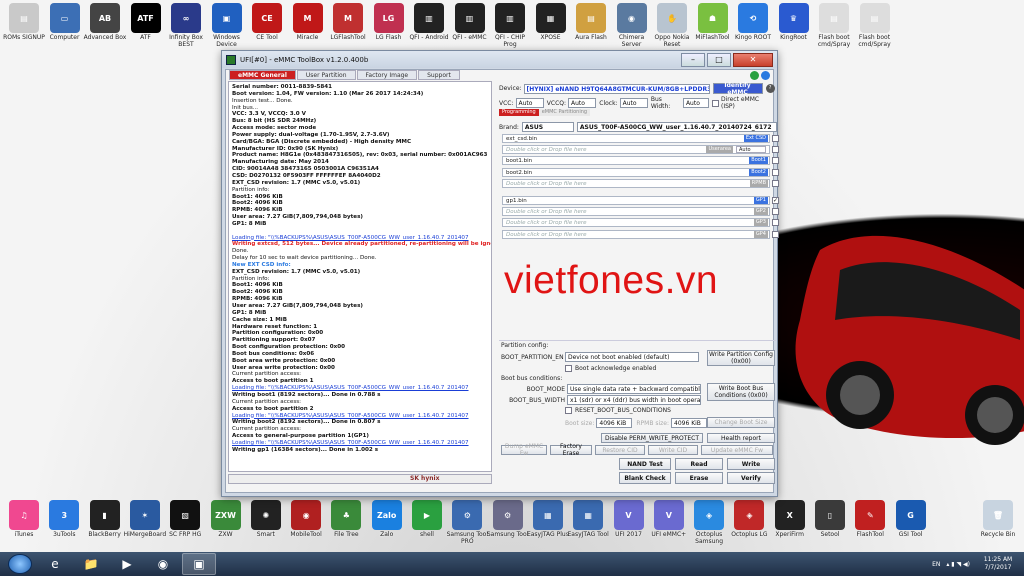 The image size is (1024, 576). What do you see at coordinates (636, 212) in the screenshot?
I see `file-slot-gp2: Double click or Drop file here GP2` at bounding box center [636, 212].